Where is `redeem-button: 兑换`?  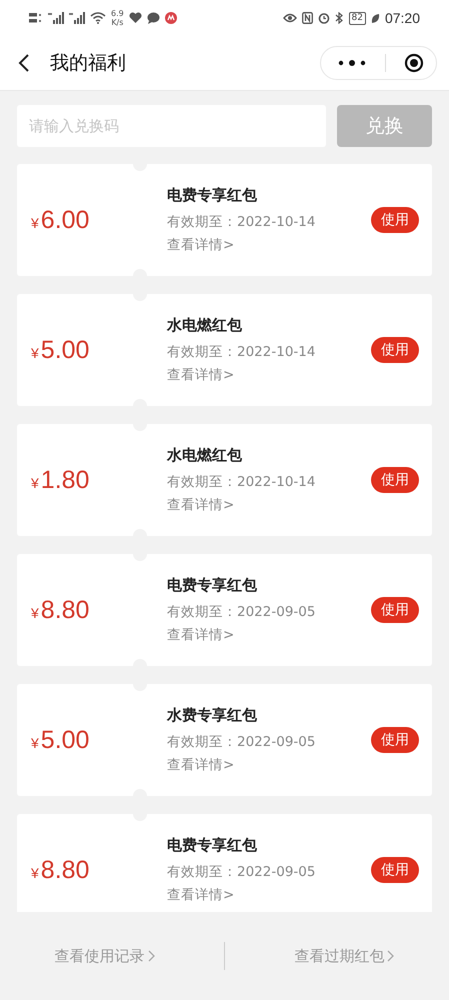
redeem-button: 兑换 is located at coordinates (384, 126).